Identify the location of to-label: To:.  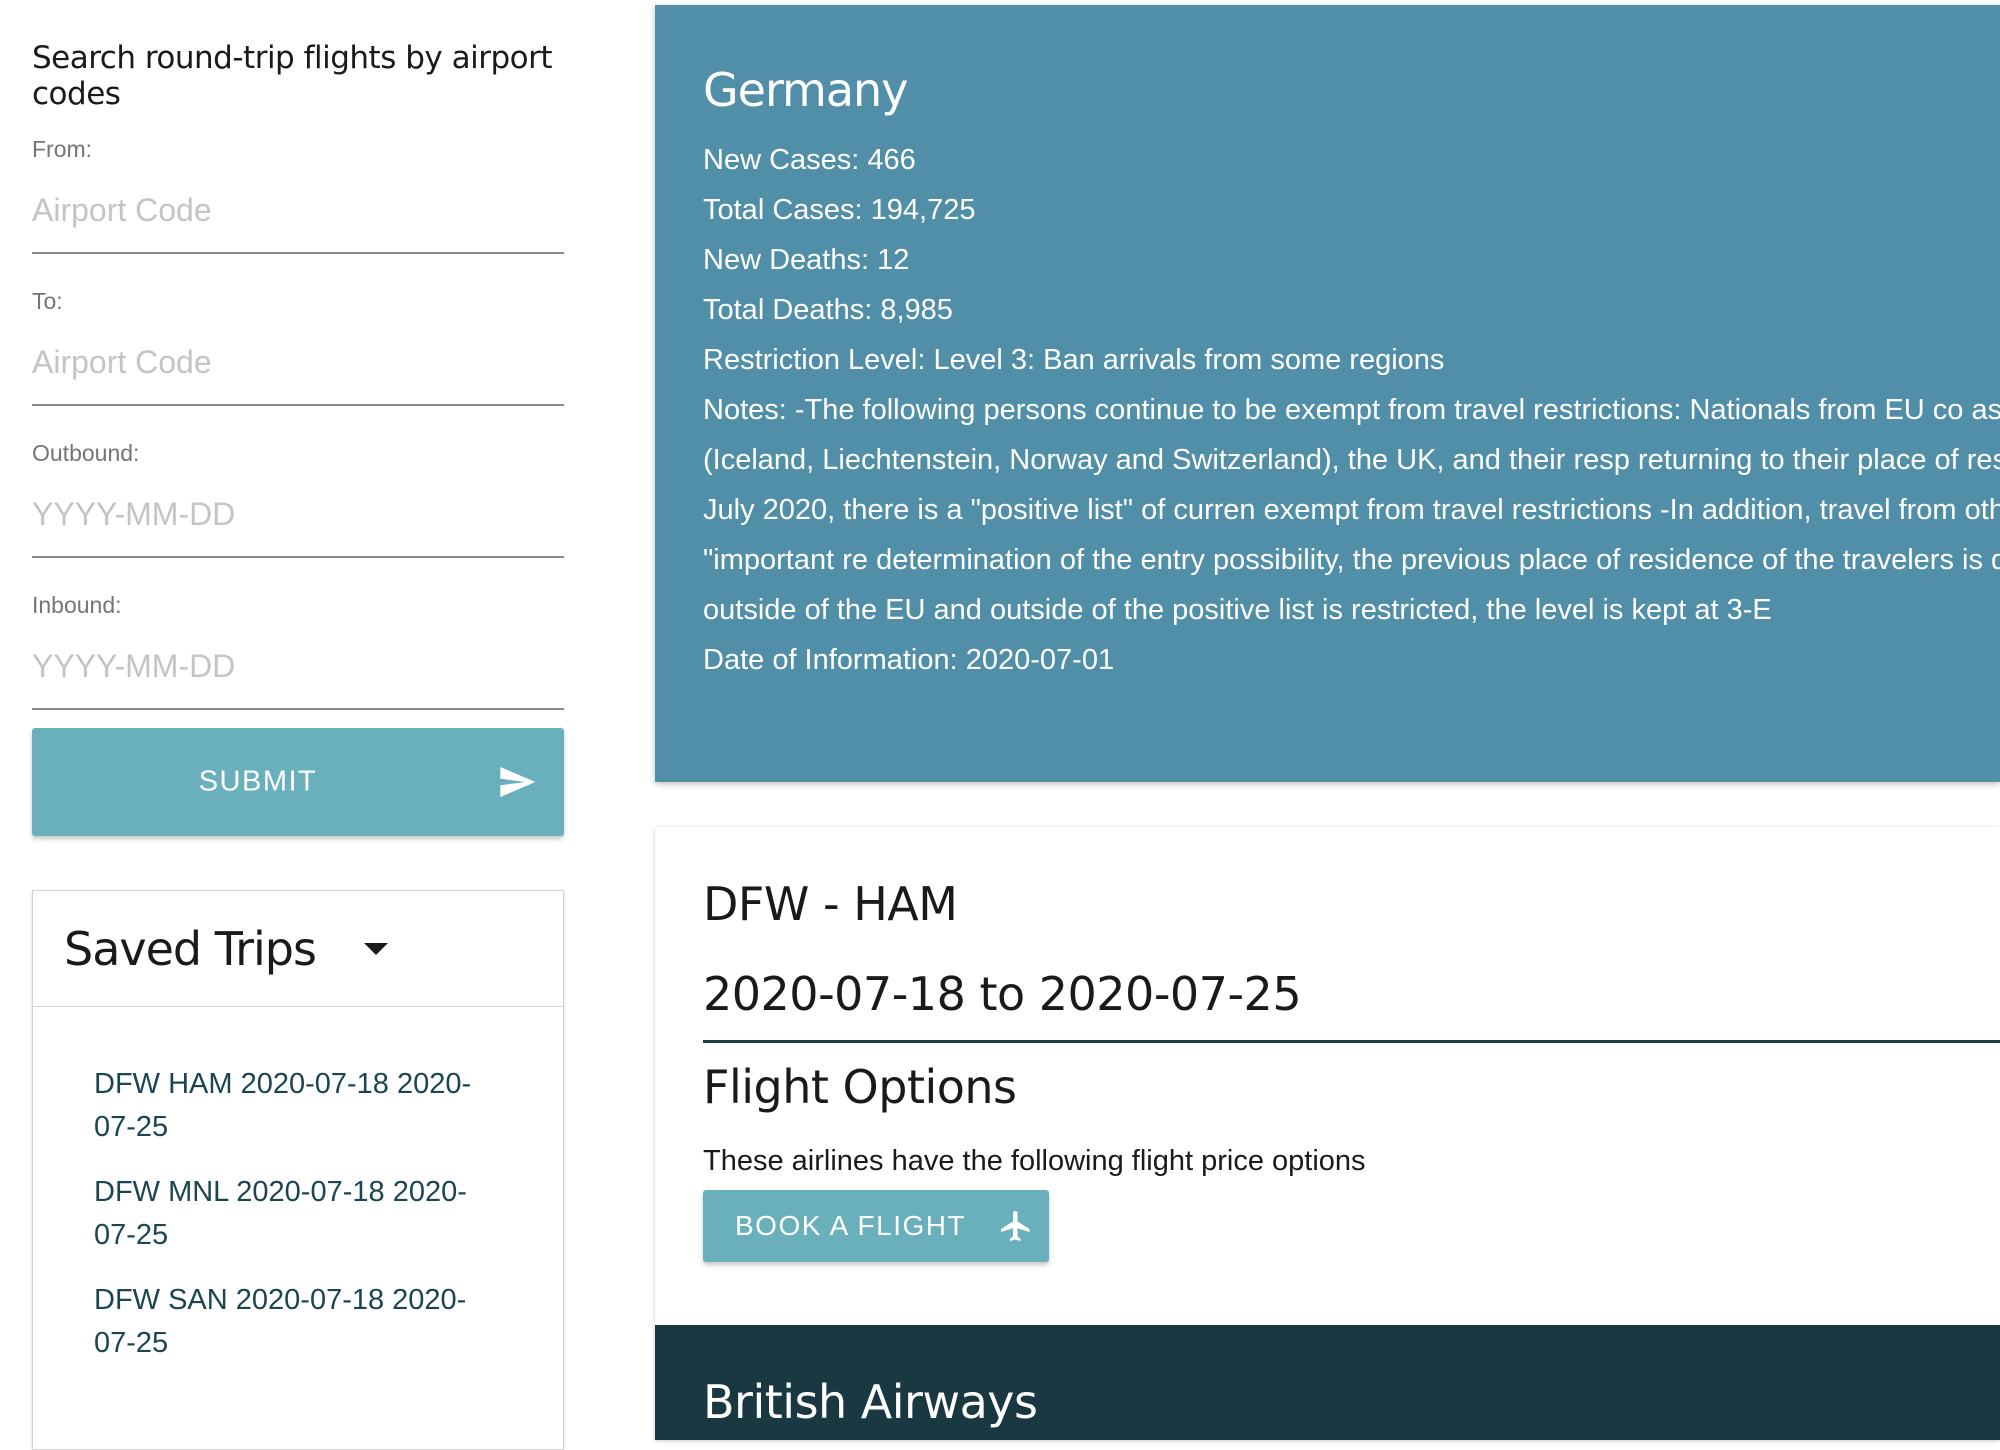
(47, 301).